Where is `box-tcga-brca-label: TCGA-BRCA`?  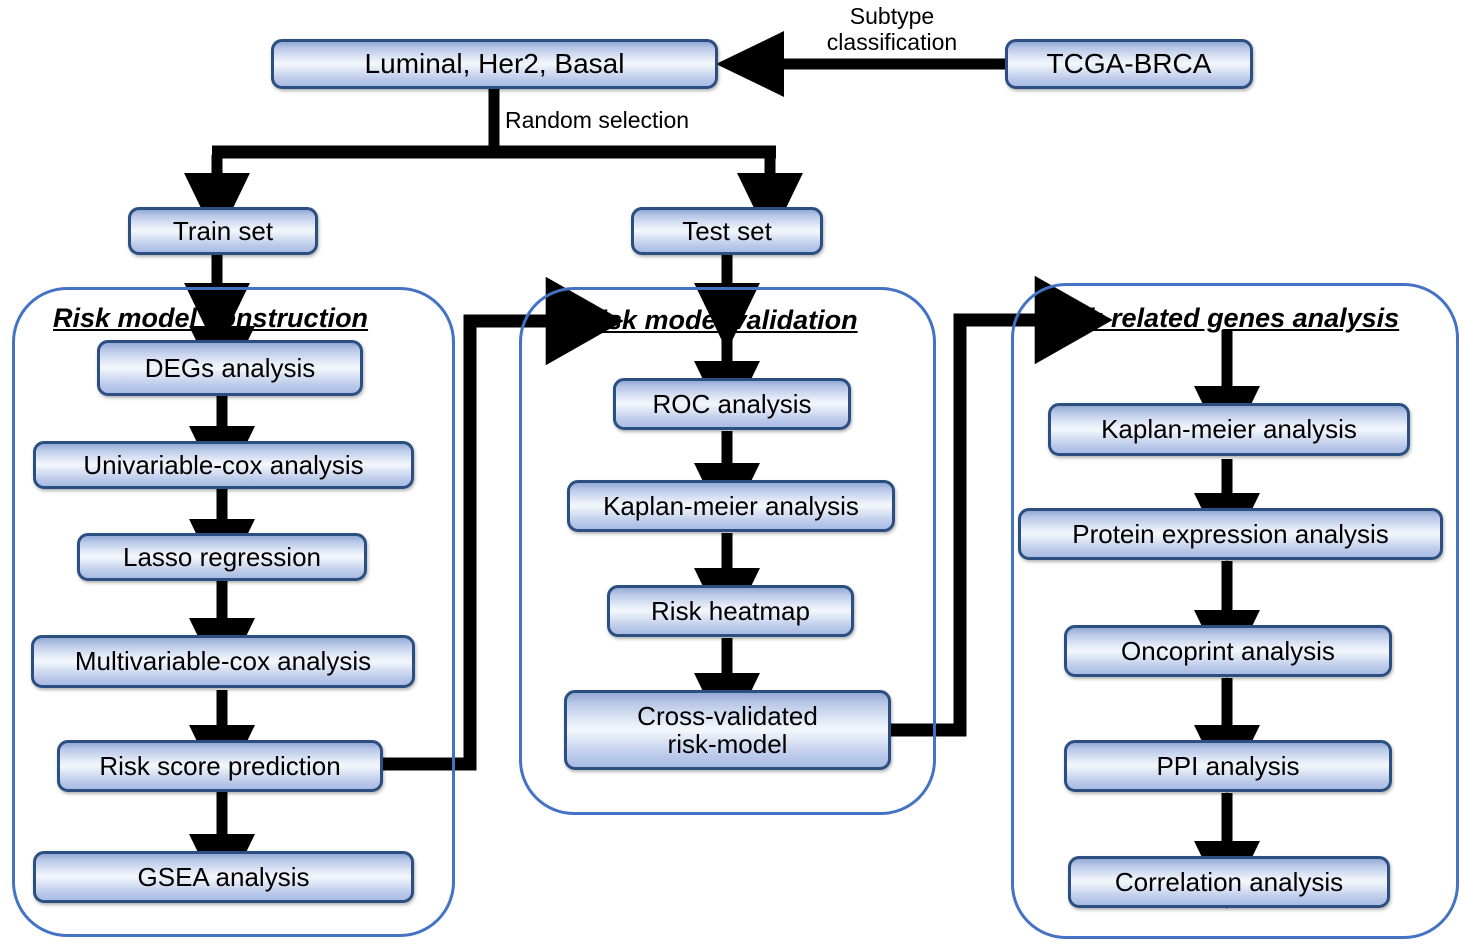 box-tcga-brca-label: TCGA-BRCA is located at coordinates (1129, 63).